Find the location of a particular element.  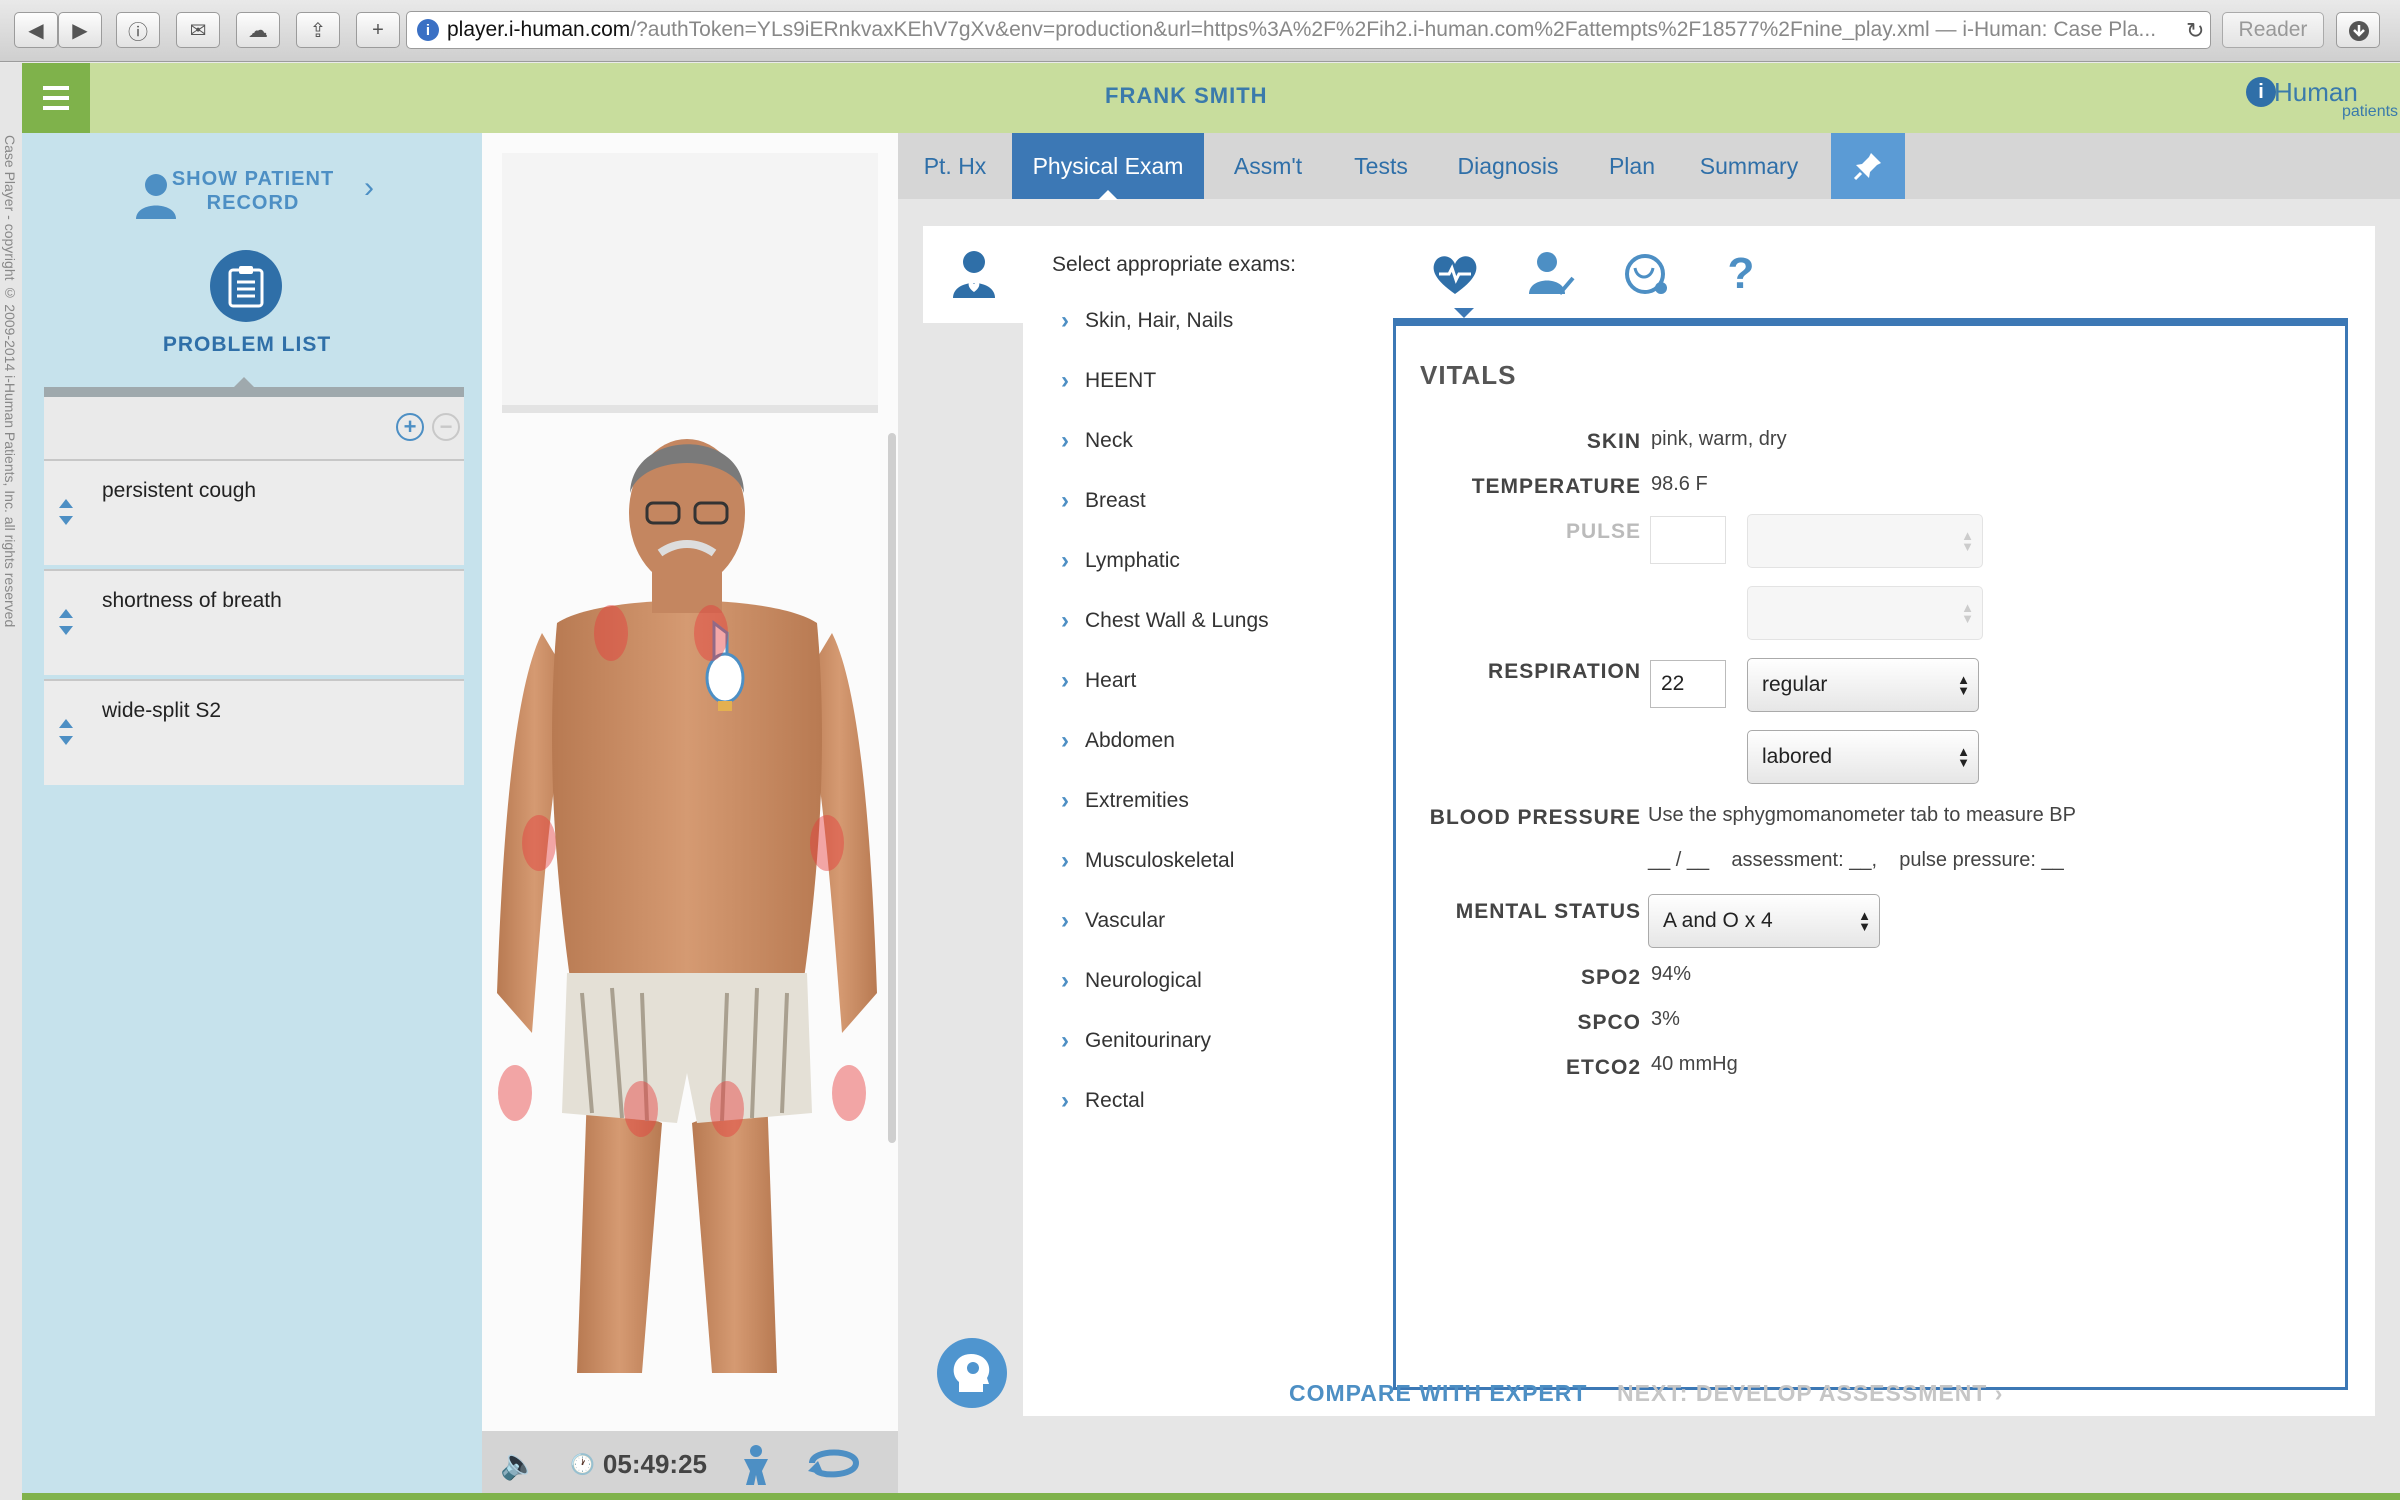

downloads-icon is located at coordinates (2358, 30).